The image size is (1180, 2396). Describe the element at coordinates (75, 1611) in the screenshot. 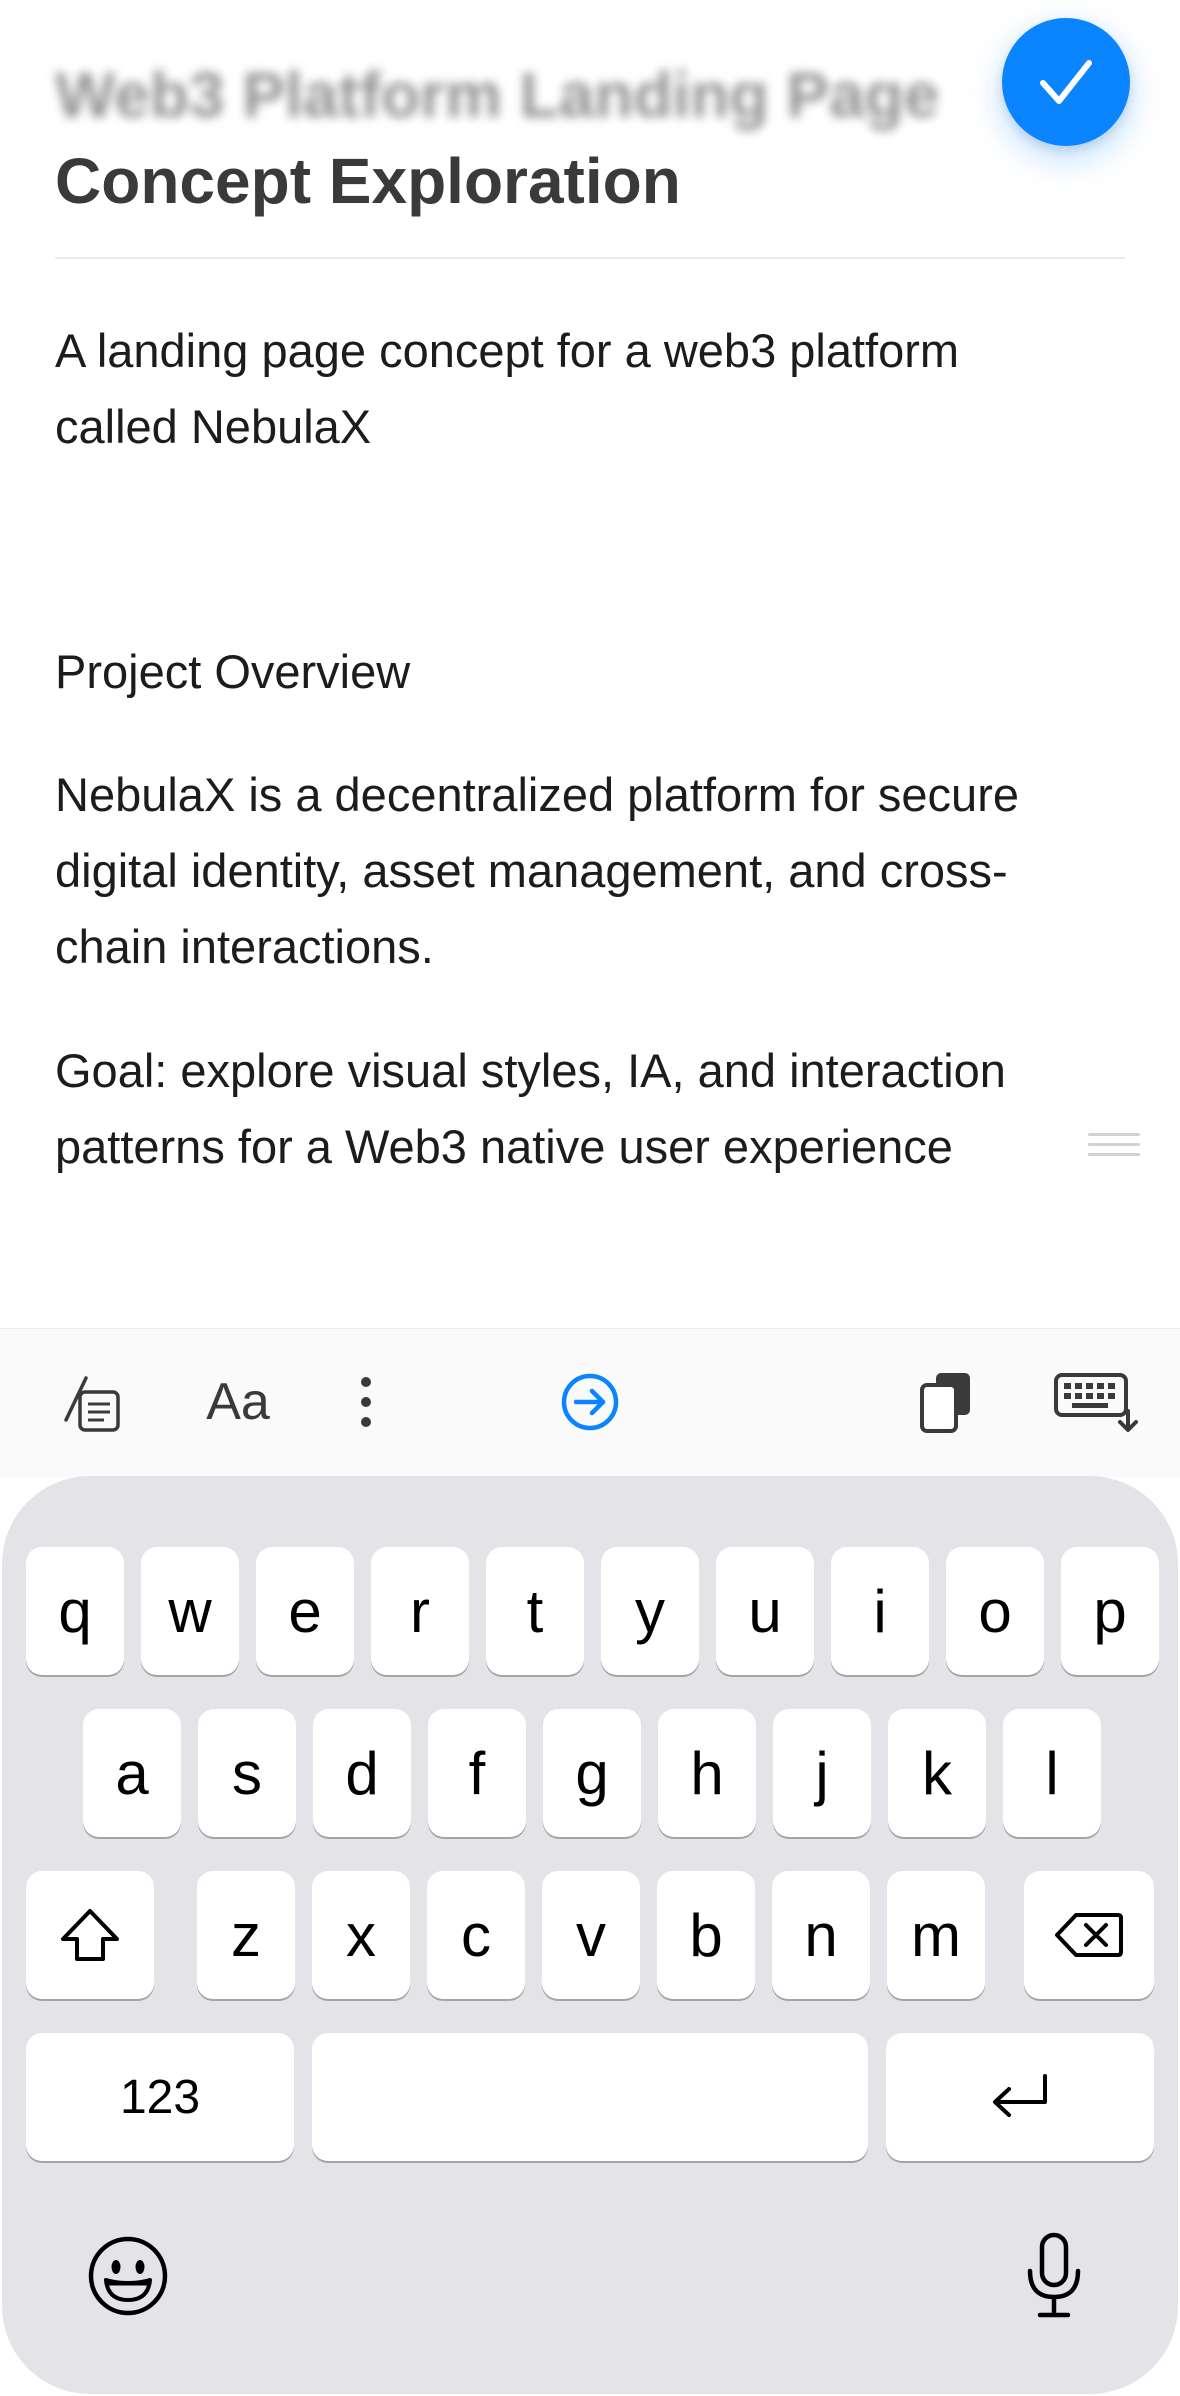

I see `key-q: q` at that location.